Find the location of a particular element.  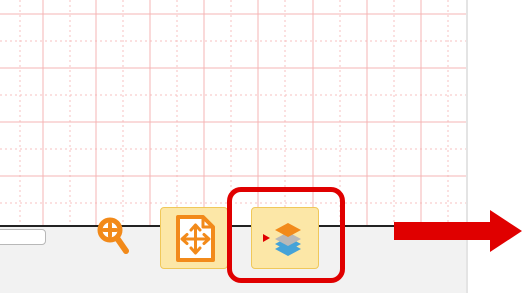

triangle-right-icon is located at coordinates (266, 238).